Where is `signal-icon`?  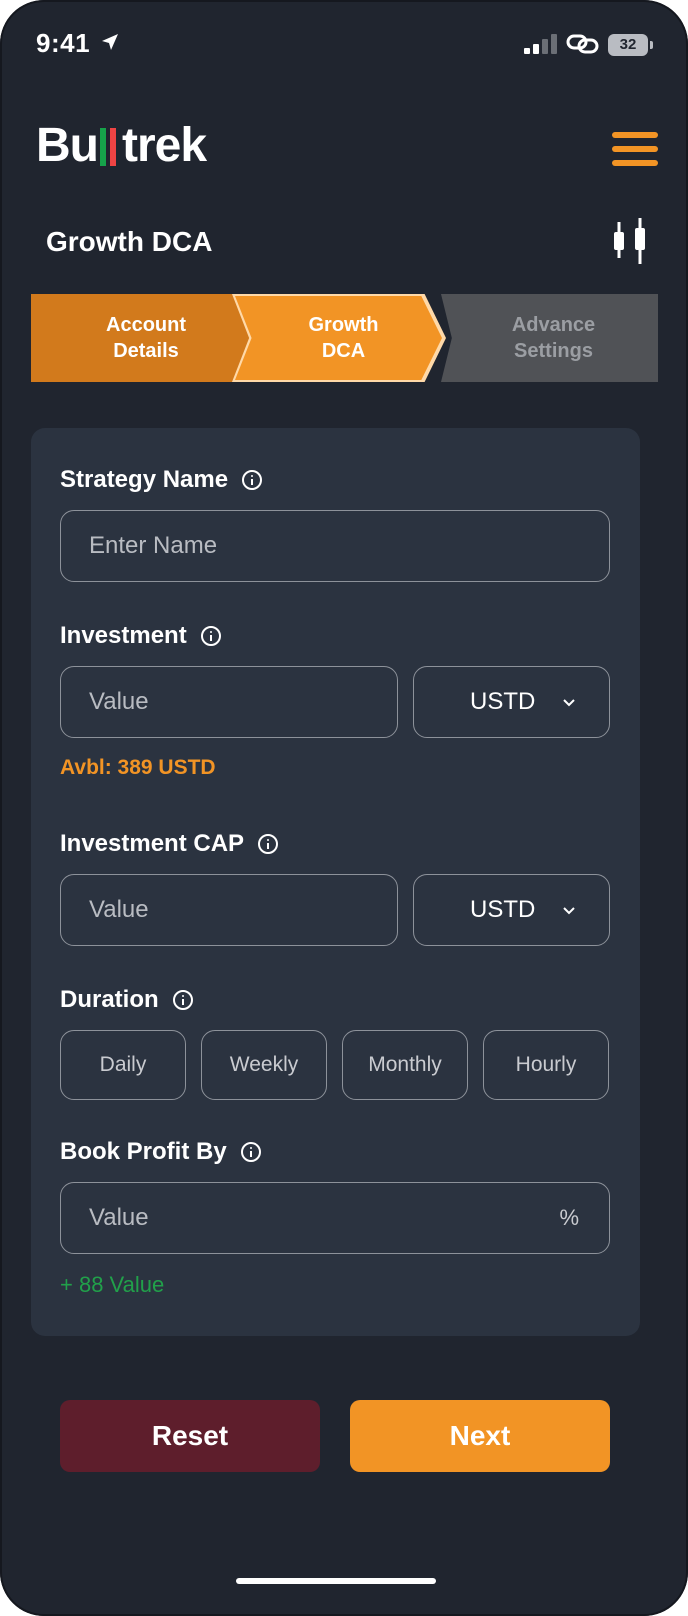
signal-icon is located at coordinates (542, 44).